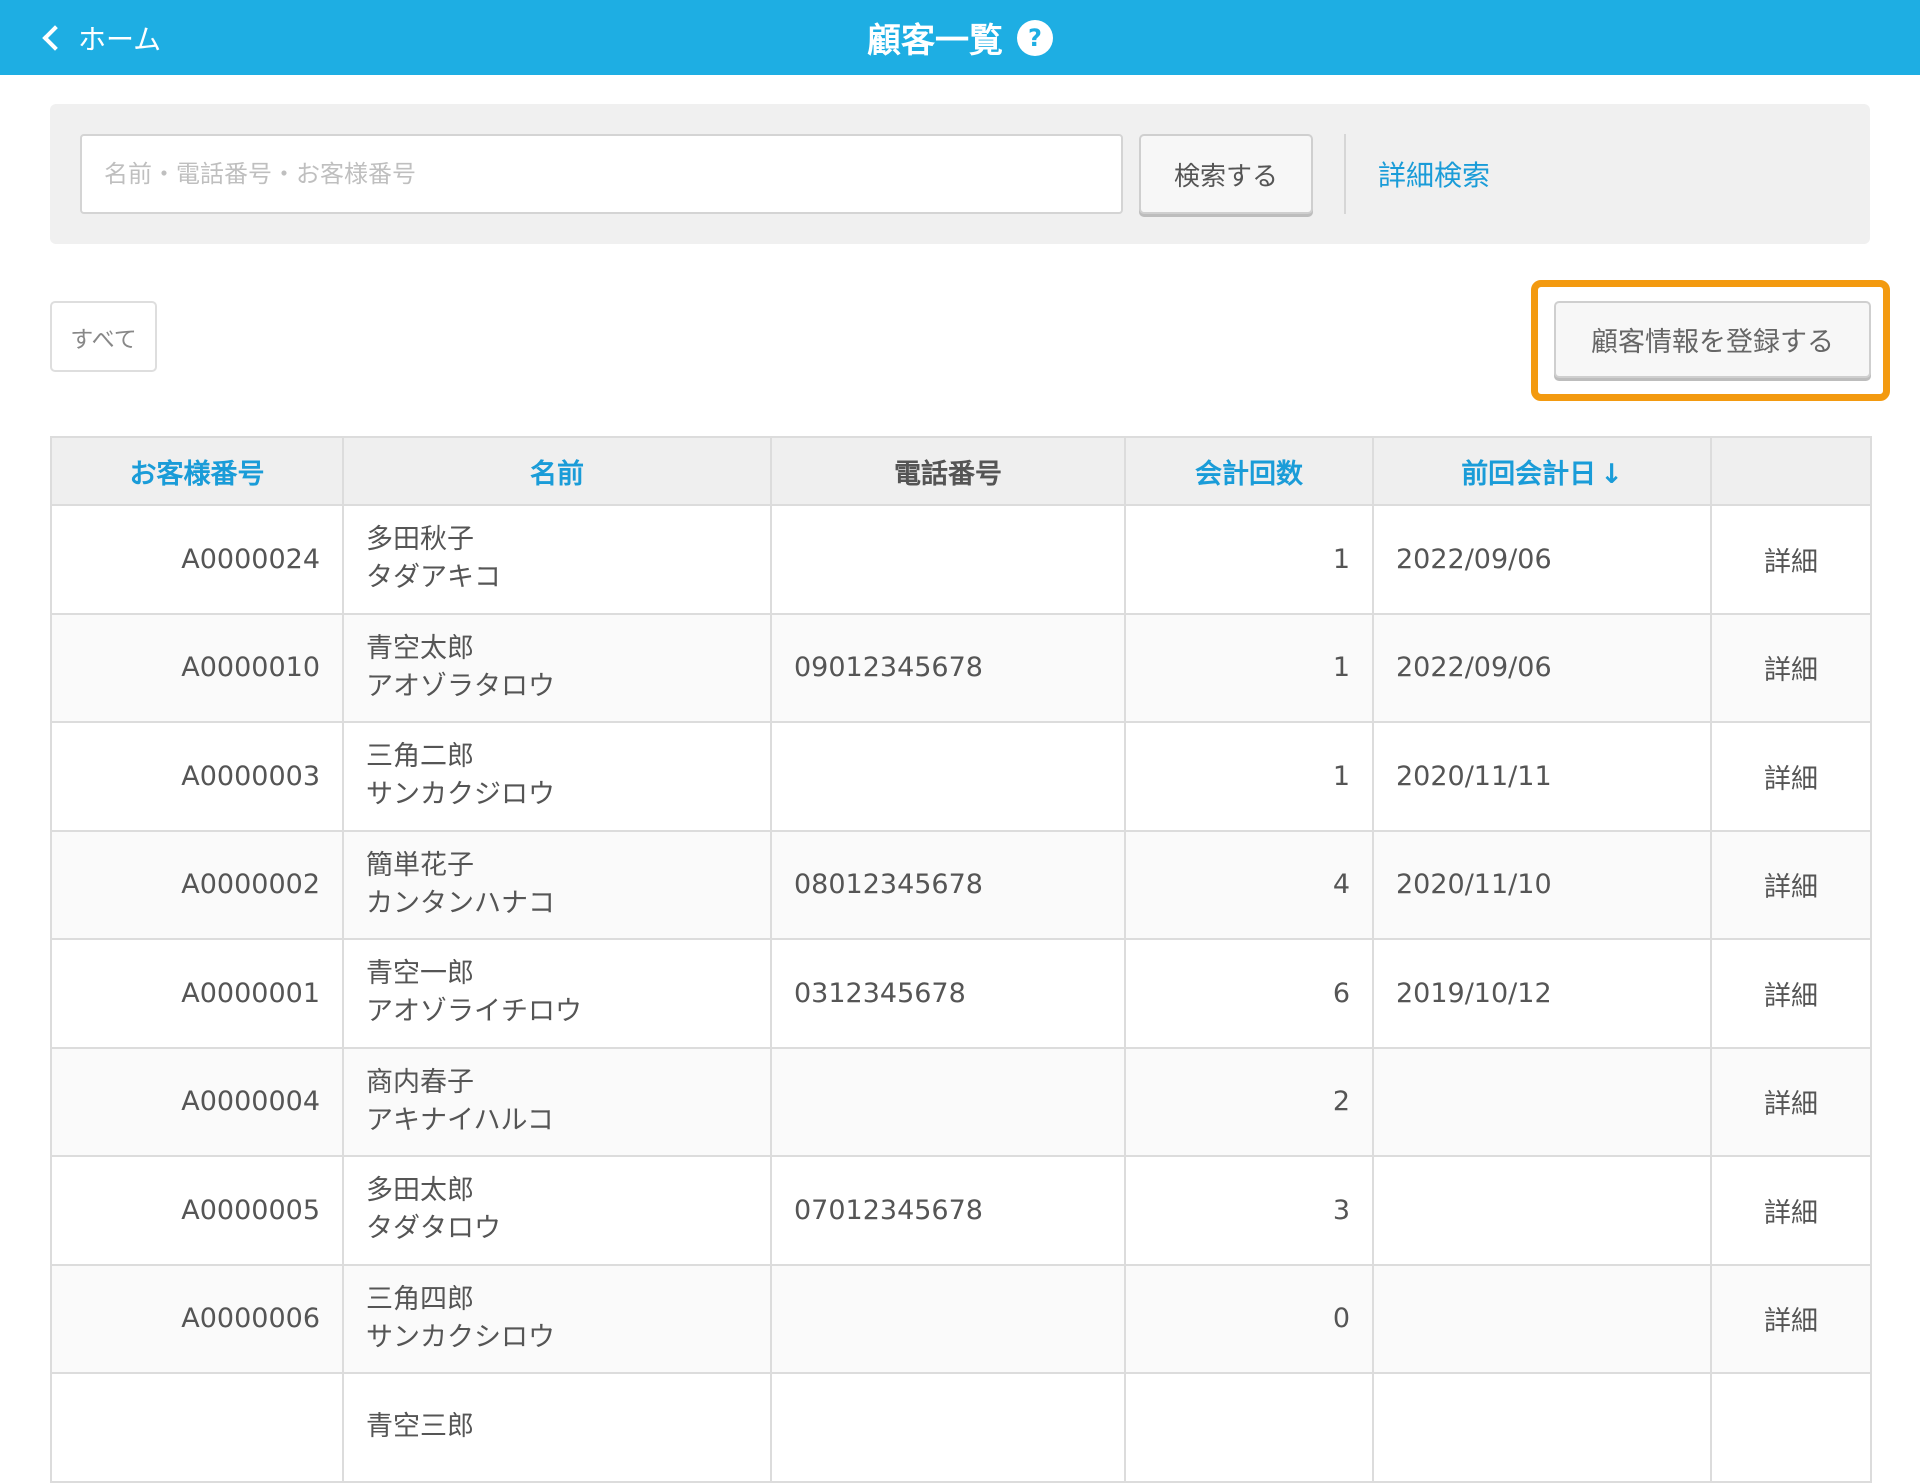 The width and height of the screenshot is (1920, 1483). I want to click on customer-name: 青空三郎, so click(420, 1427).